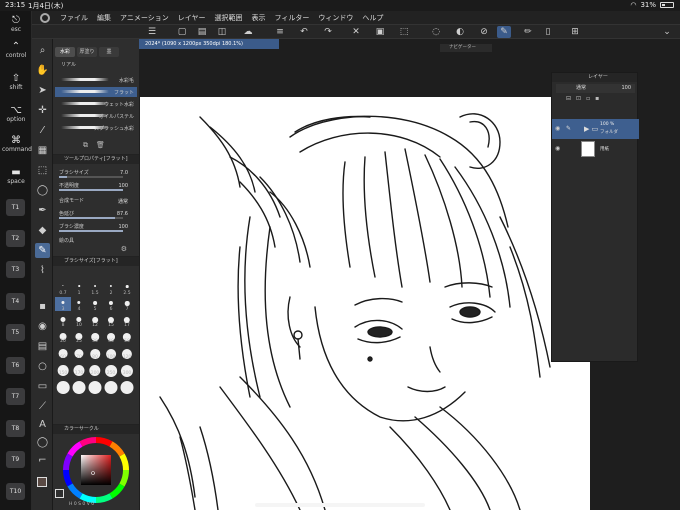 The image size is (680, 510). What do you see at coordinates (504, 32) in the screenshot?
I see `brush-mode-icon: ✎` at bounding box center [504, 32].